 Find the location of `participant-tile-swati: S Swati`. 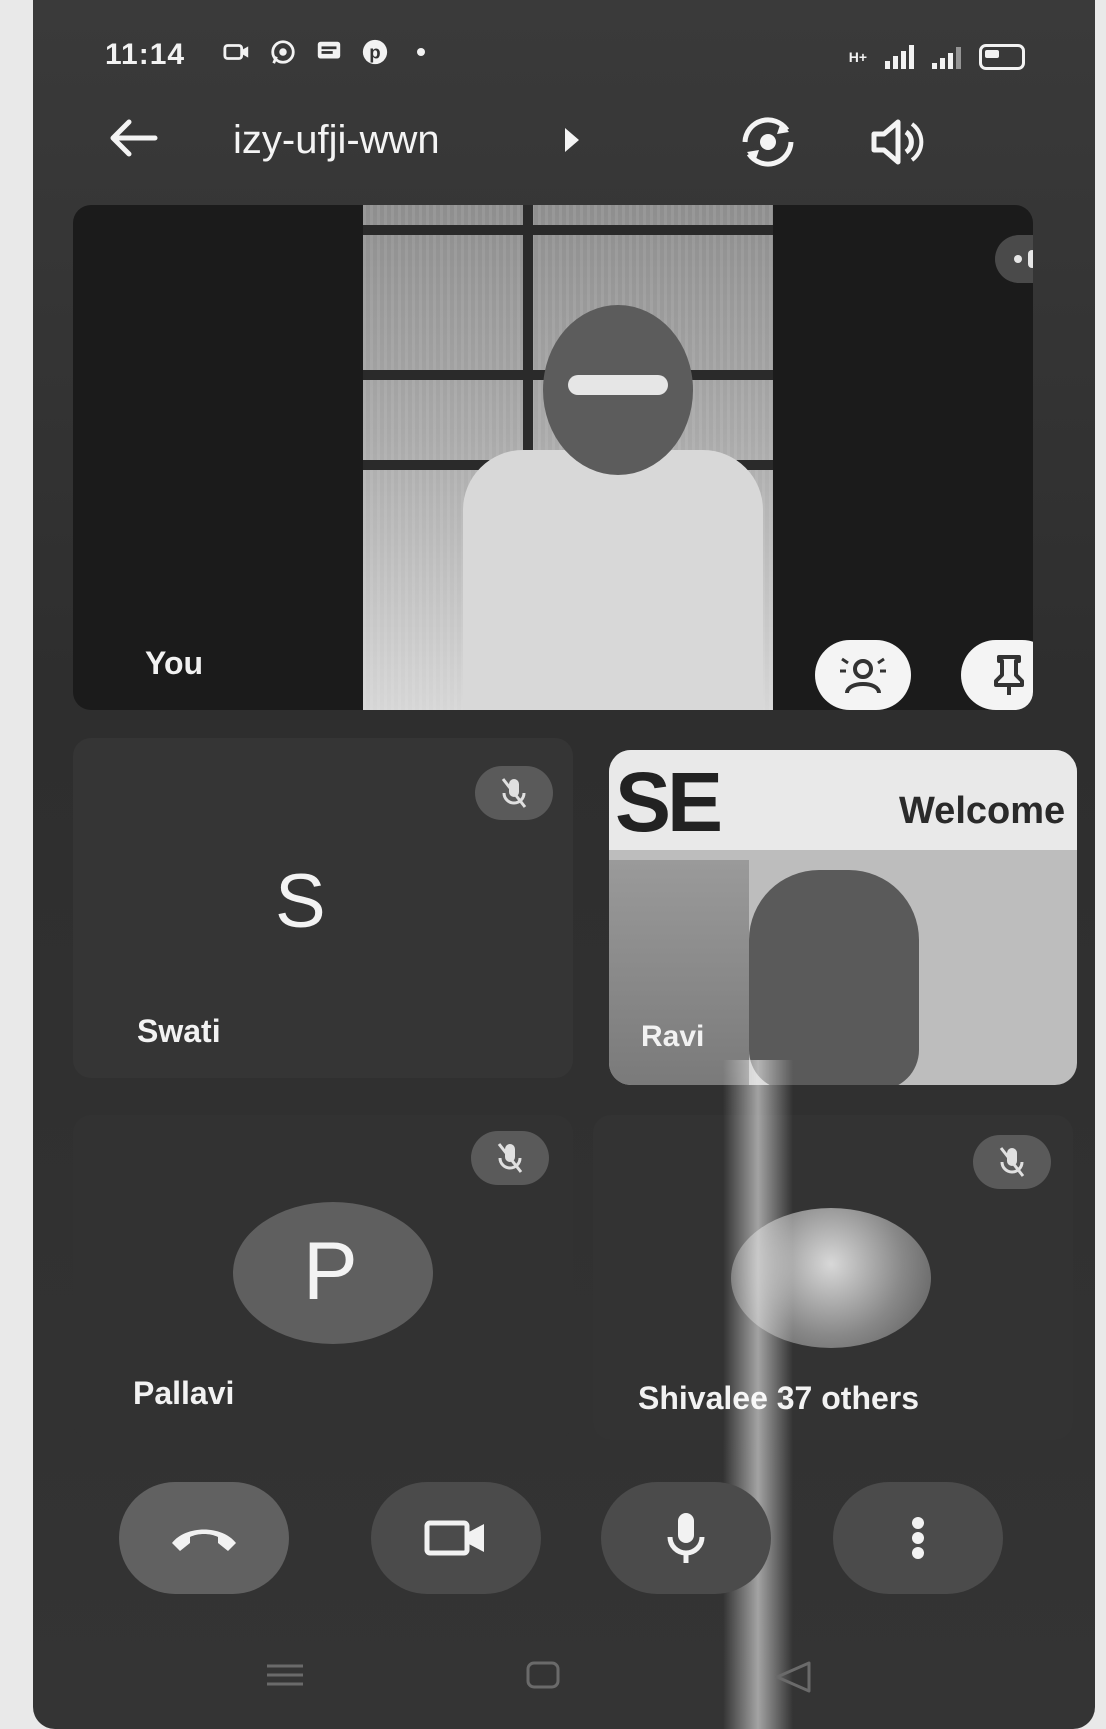

participant-tile-swati: S Swati is located at coordinates (323, 908).